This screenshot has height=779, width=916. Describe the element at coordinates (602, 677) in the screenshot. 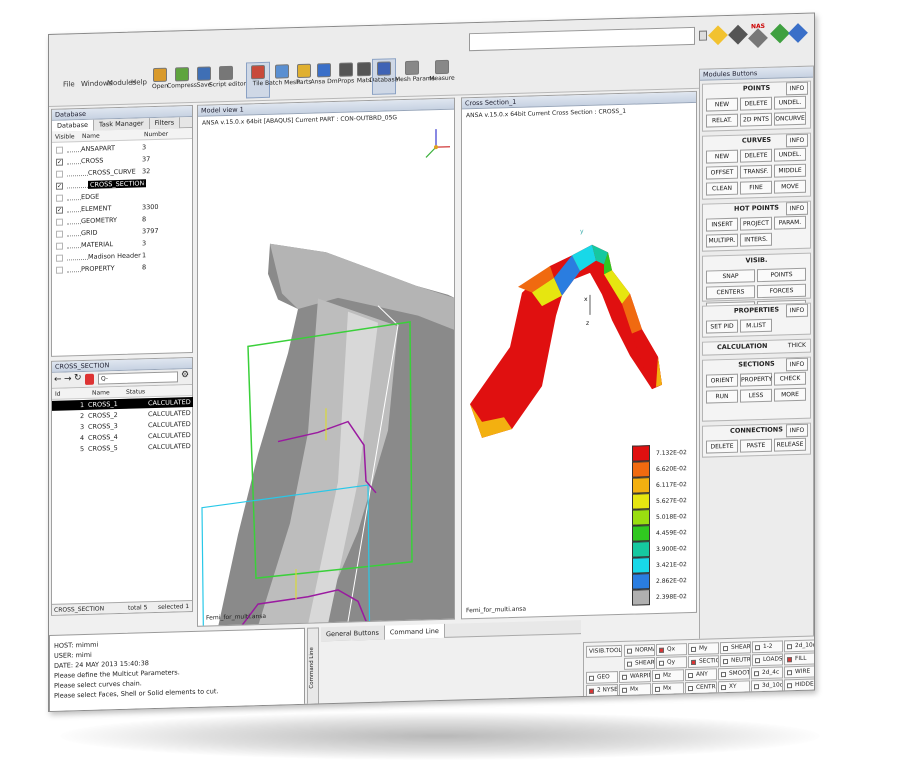

I see `visib-toggle-geo: GEO` at that location.